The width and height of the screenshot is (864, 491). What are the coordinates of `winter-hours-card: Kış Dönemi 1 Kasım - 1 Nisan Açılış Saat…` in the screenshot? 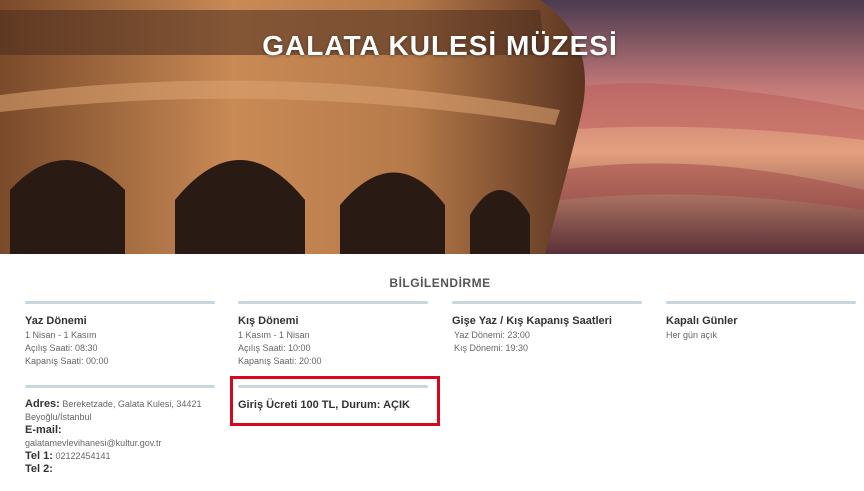 It's located at (333, 334).